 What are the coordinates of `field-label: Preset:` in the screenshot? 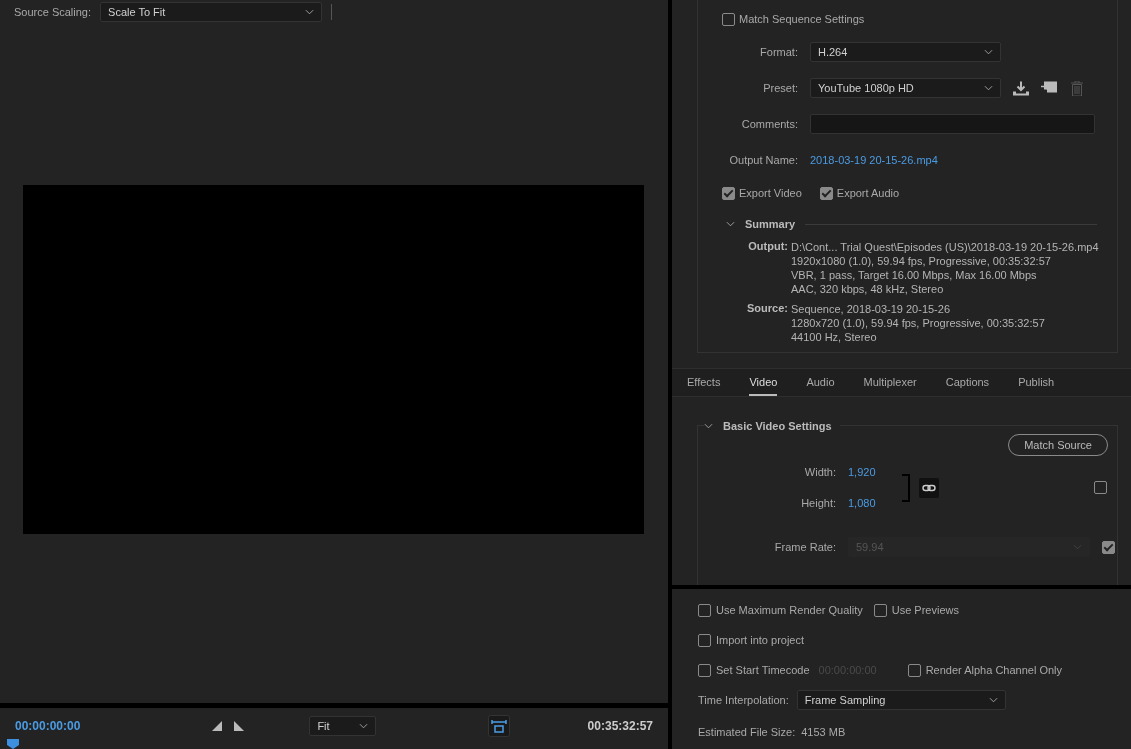 It's located at (780, 88).